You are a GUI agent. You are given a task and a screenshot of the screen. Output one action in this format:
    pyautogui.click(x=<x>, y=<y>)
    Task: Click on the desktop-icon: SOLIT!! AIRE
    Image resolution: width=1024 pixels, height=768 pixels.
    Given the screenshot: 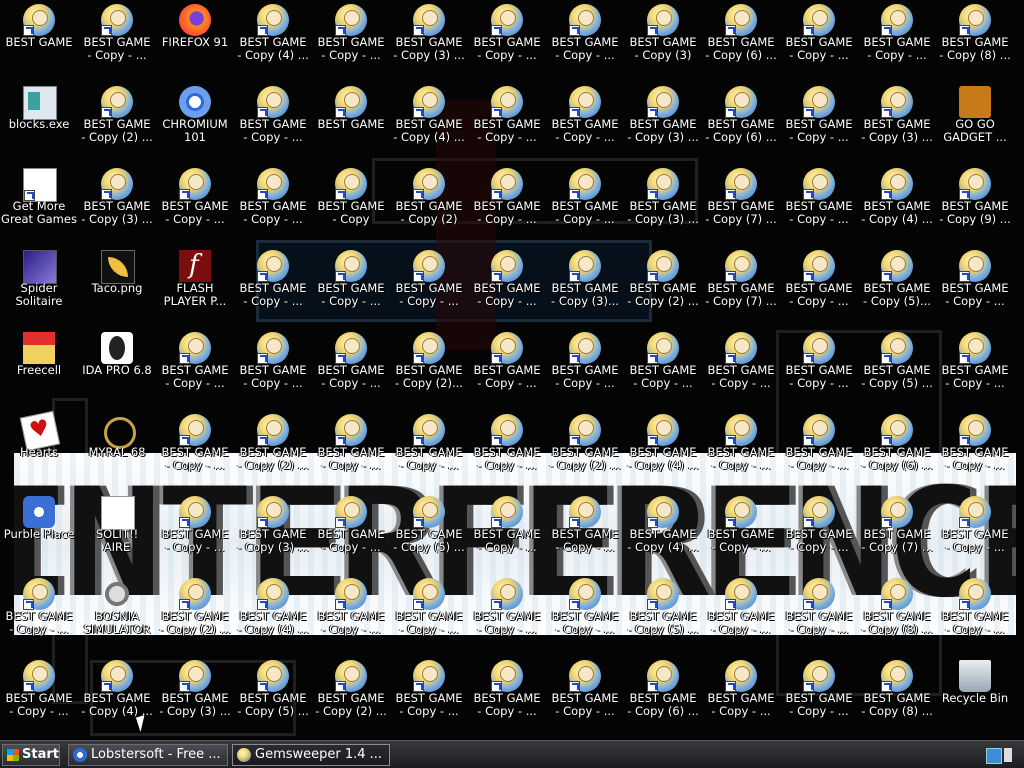 What is the action you would take?
    pyautogui.click(x=117, y=535)
    